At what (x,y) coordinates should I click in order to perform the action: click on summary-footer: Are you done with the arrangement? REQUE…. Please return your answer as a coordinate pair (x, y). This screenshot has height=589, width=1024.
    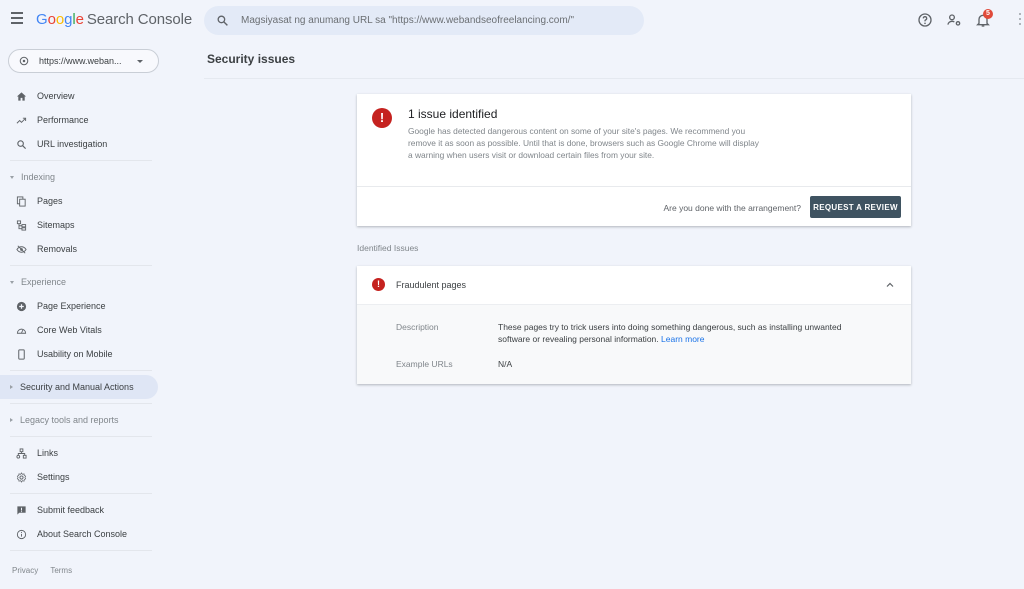
    Looking at the image, I should click on (634, 206).